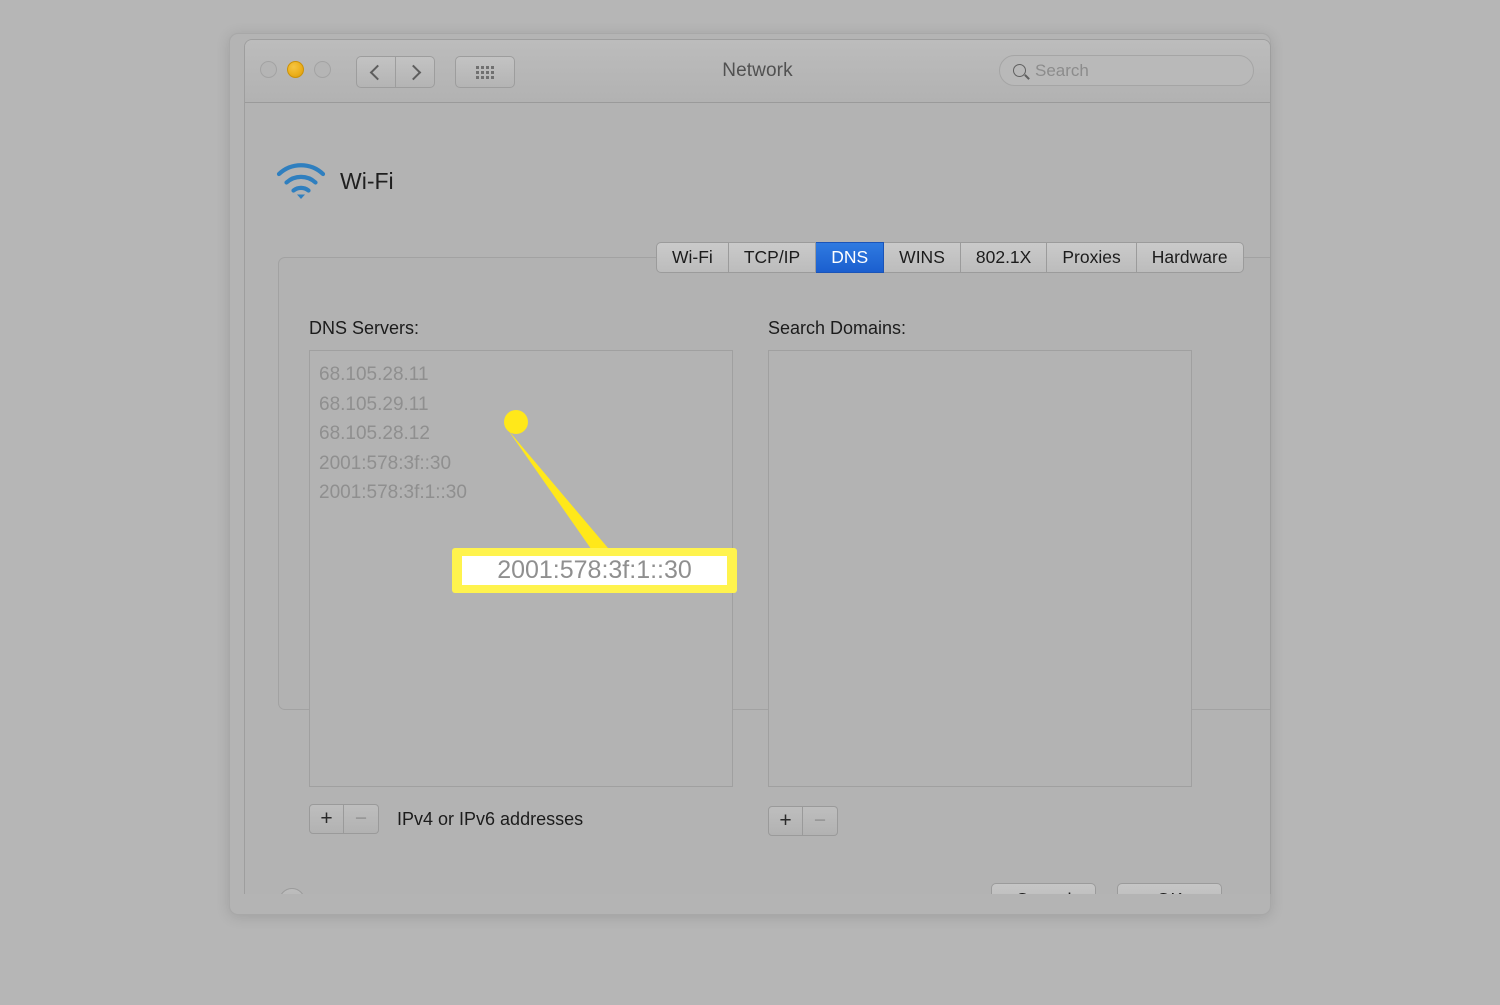 The height and width of the screenshot is (1005, 1500). Describe the element at coordinates (301, 181) in the screenshot. I see `wifi-icon` at that location.